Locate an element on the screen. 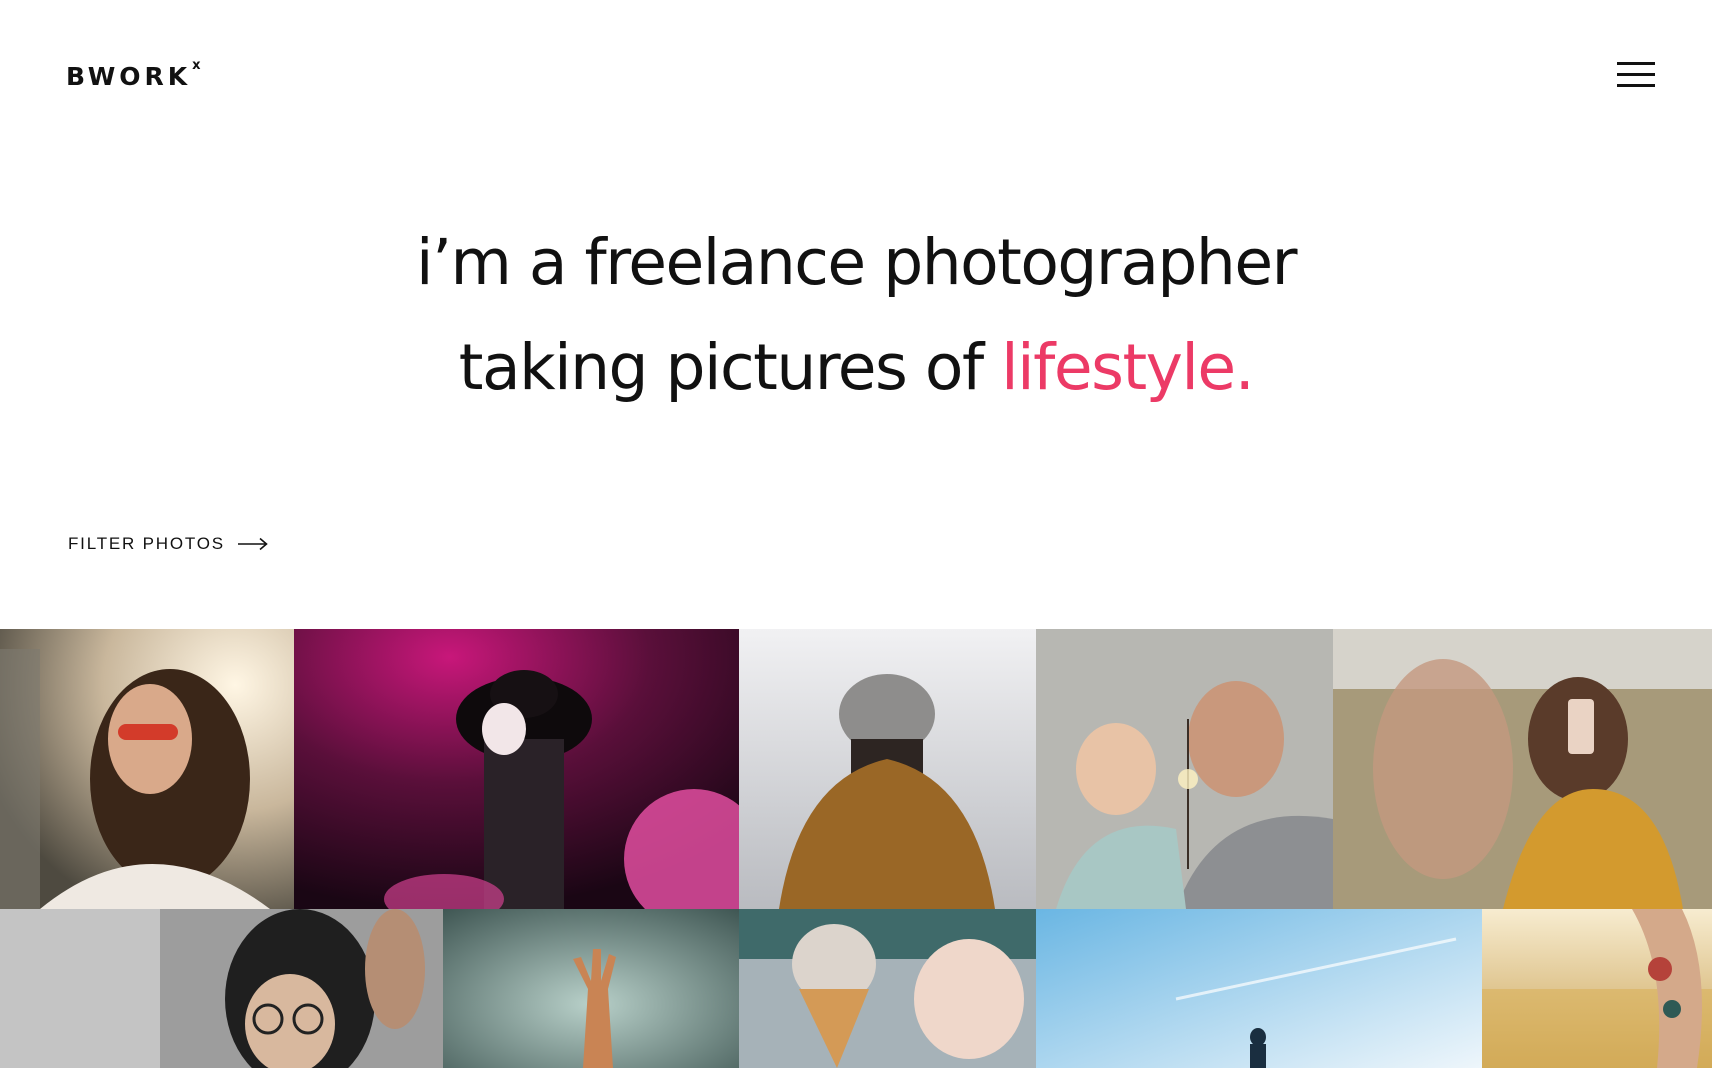  photo-woman-sunglasses is located at coordinates (147, 769).